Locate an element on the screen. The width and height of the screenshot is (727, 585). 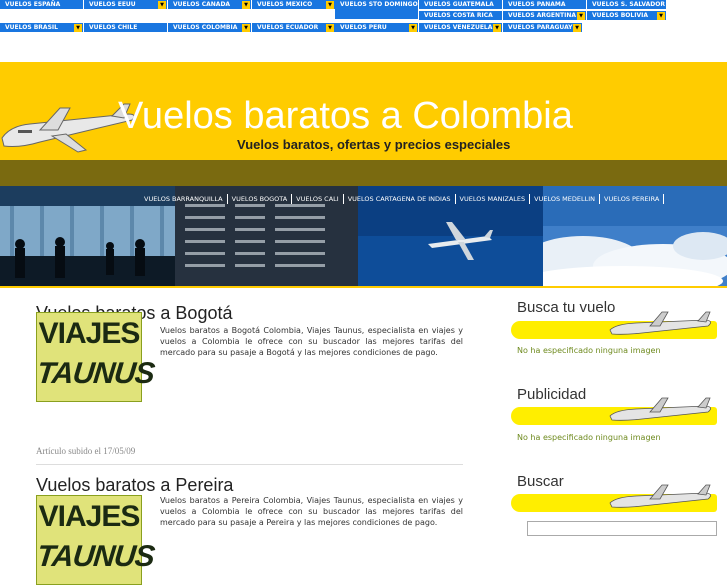
sidebar-heading-buscar: Buscar is located at coordinates (540, 481).